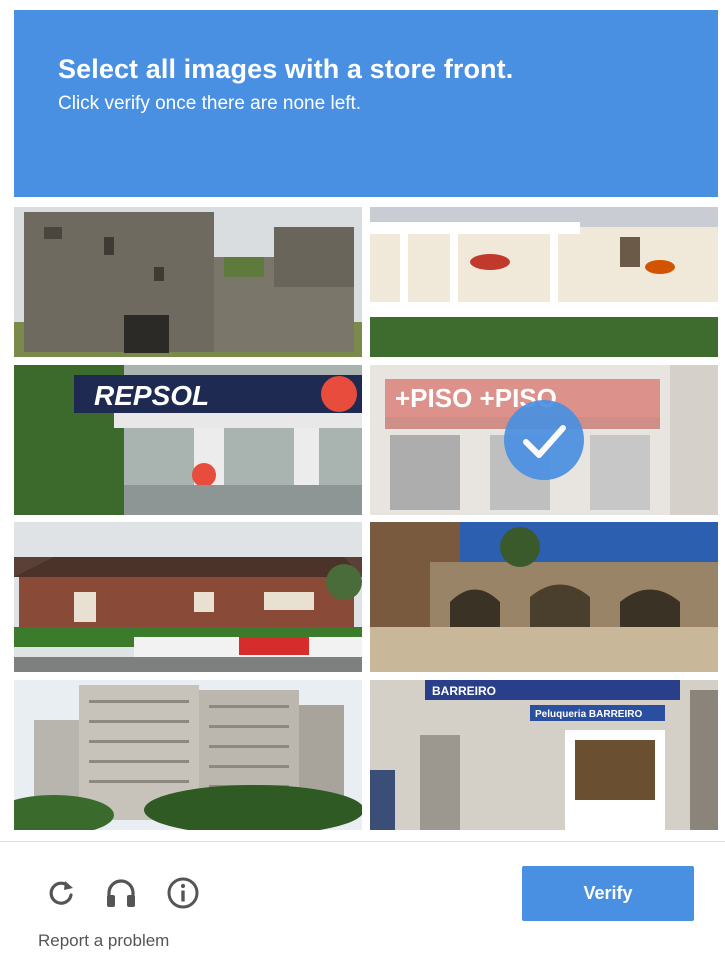  I want to click on house-porch-image, so click(544, 282).